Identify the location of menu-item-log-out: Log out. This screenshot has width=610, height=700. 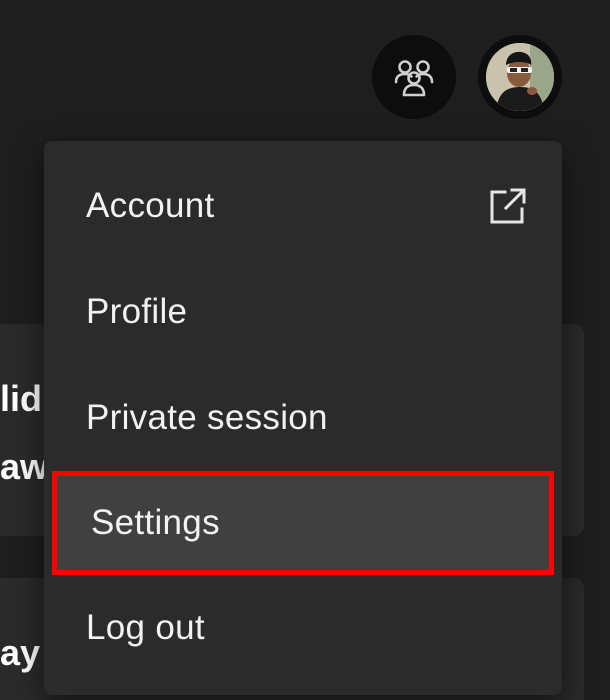
(303, 628).